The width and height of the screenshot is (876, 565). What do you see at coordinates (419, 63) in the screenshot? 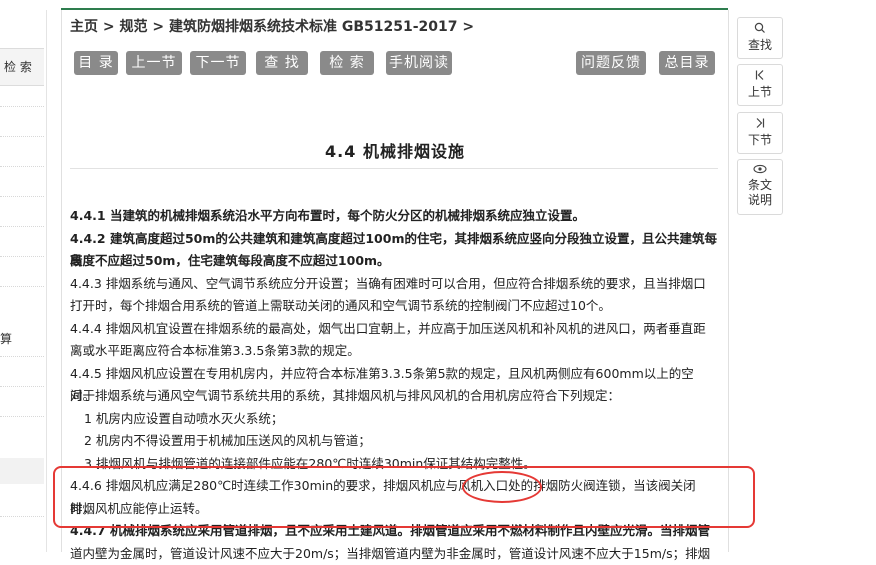
I see `mobile-read-button: 手机阅读` at bounding box center [419, 63].